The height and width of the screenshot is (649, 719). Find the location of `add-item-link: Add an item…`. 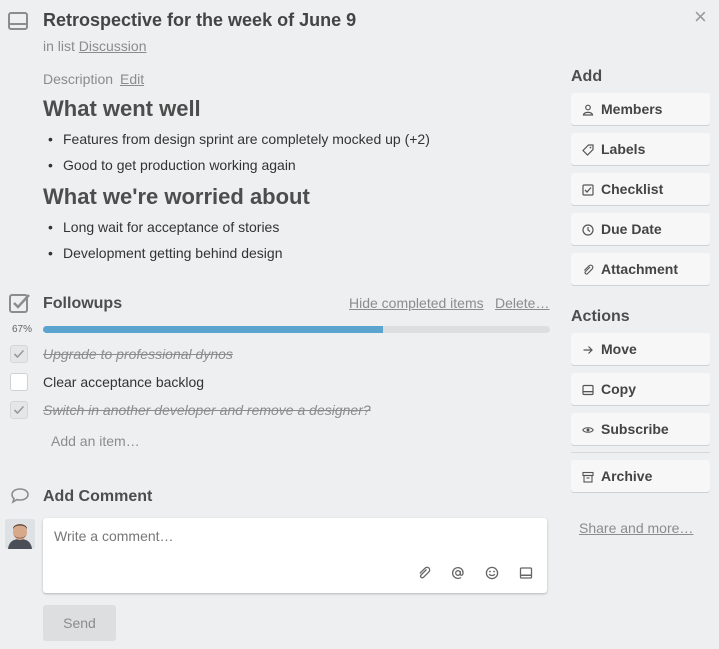

add-item-link: Add an item… is located at coordinates (95, 441).